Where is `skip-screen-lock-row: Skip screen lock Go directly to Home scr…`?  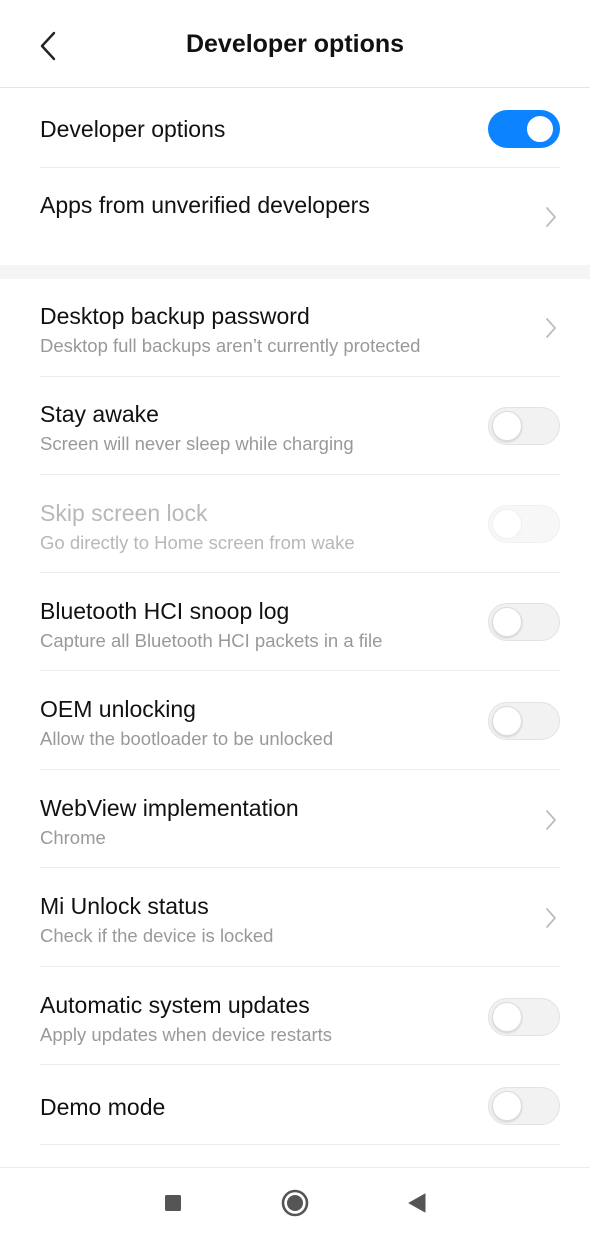 skip-screen-lock-row: Skip screen lock Go directly to Home scr… is located at coordinates (295, 524).